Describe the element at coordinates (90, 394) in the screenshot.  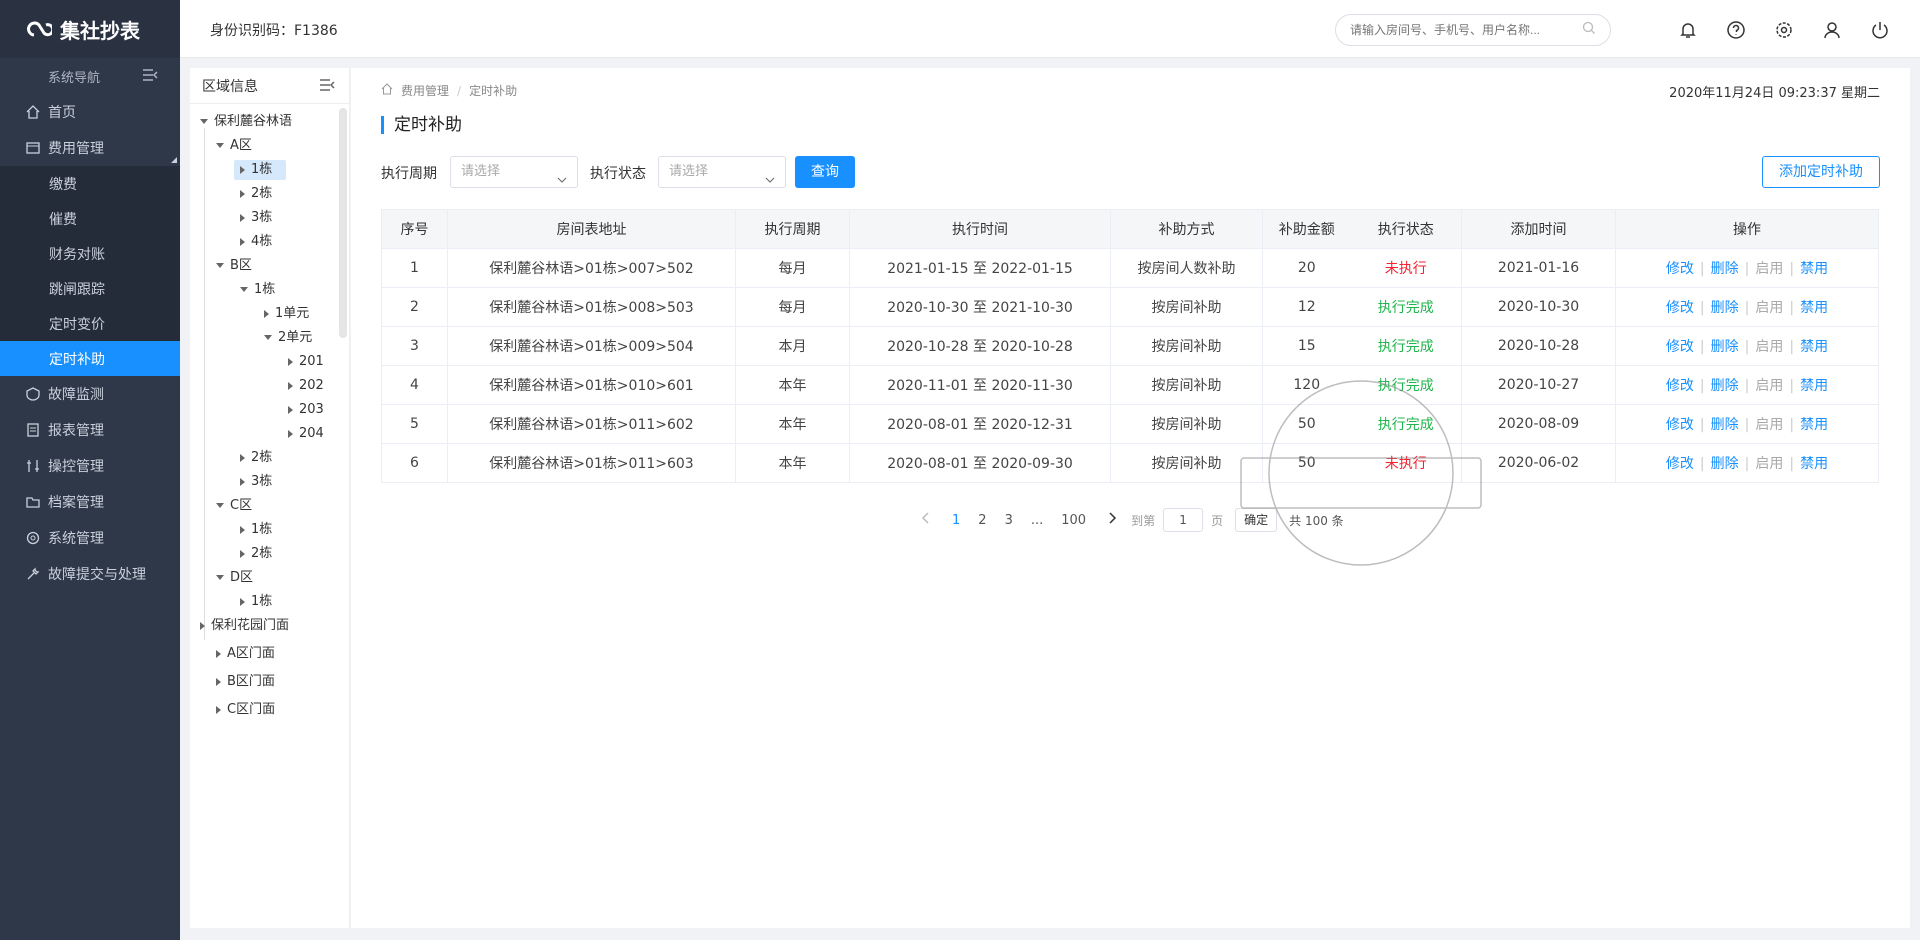
I see `sidebar-item-fault: 故障监测` at that location.